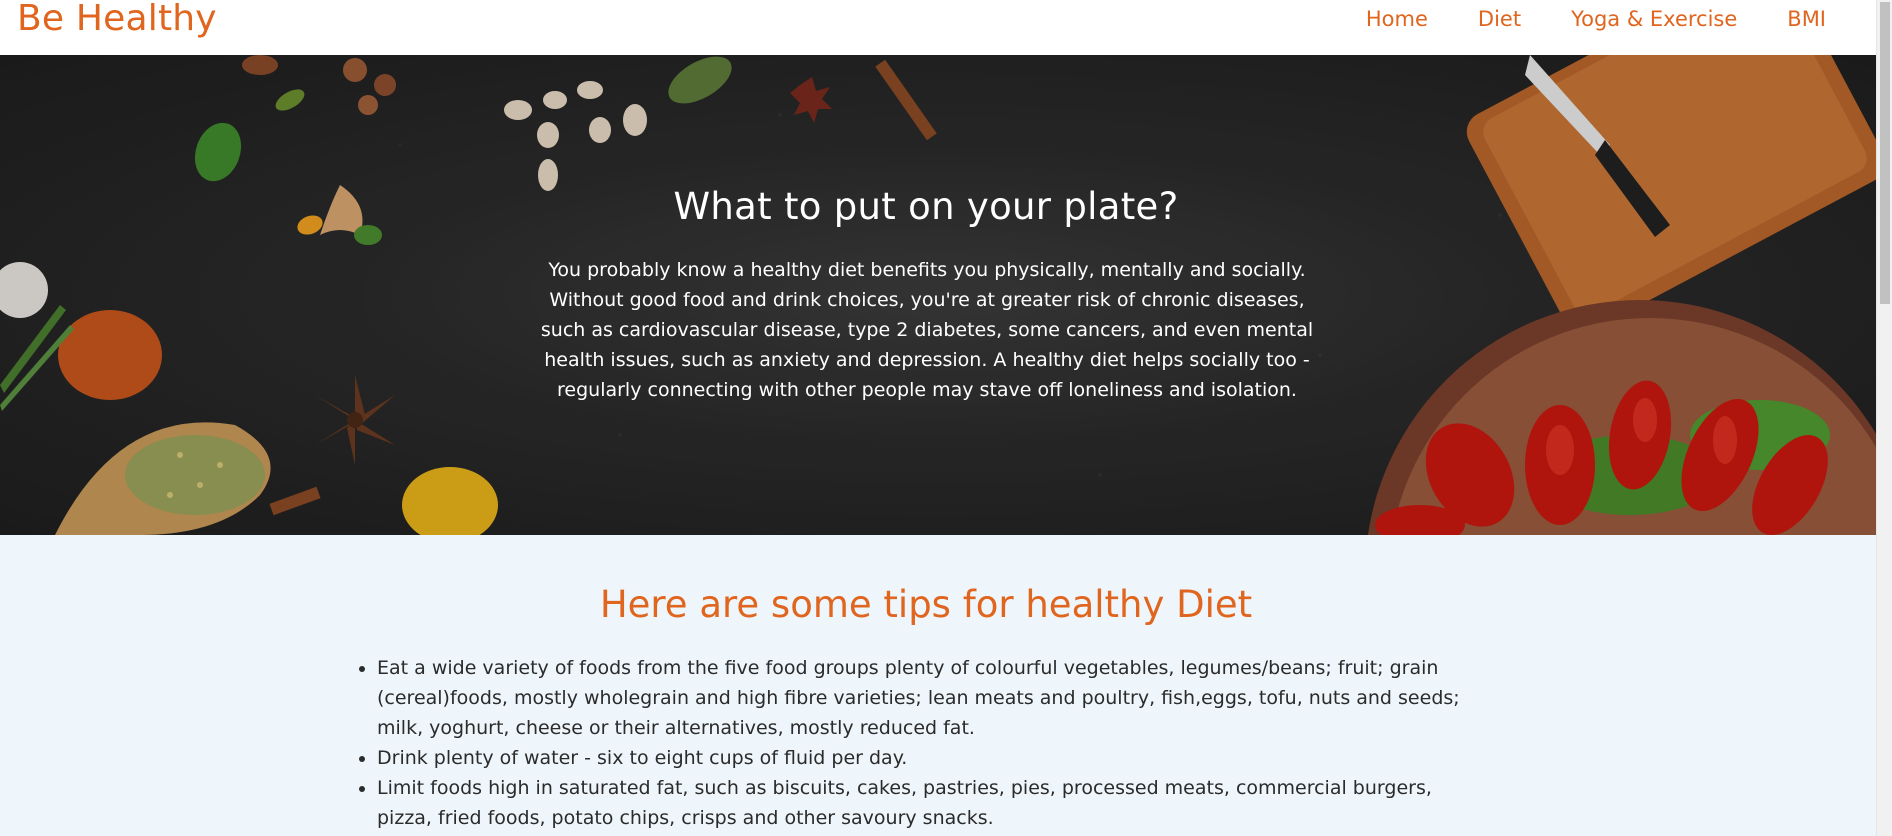  I want to click on nav-link-diet: Diet, so click(1499, 19).